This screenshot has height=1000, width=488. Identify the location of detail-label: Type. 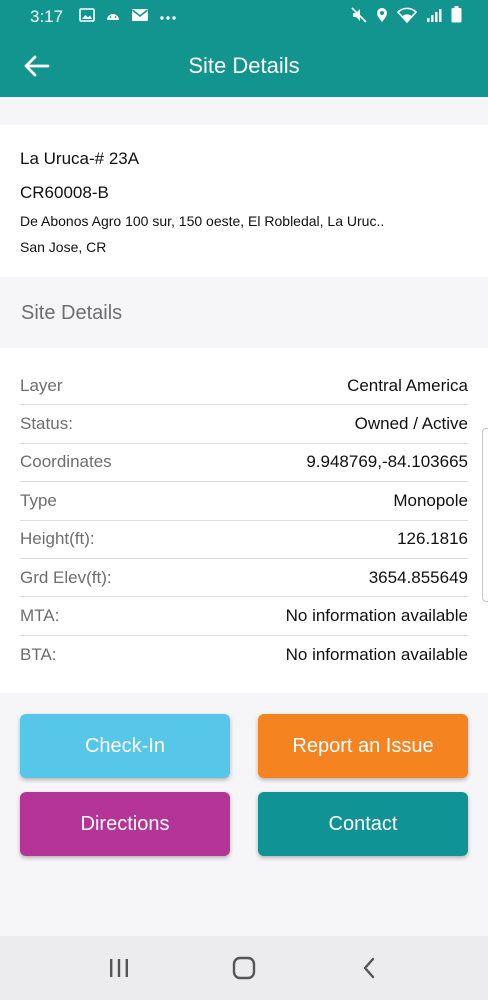
(38, 500).